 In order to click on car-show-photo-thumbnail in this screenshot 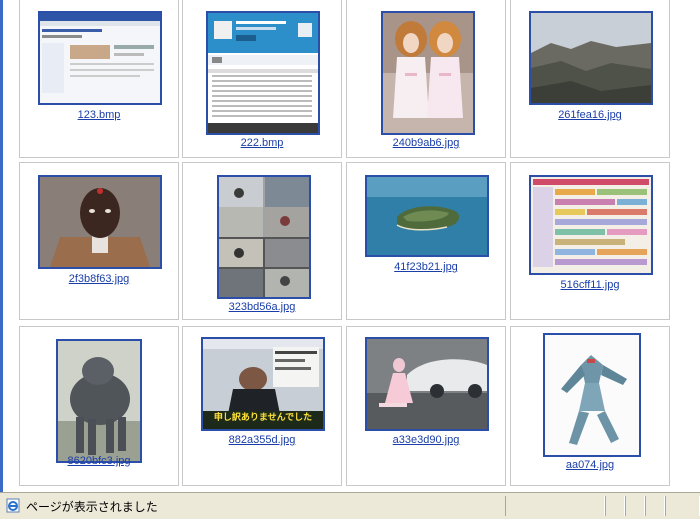, I will do `click(427, 384)`.